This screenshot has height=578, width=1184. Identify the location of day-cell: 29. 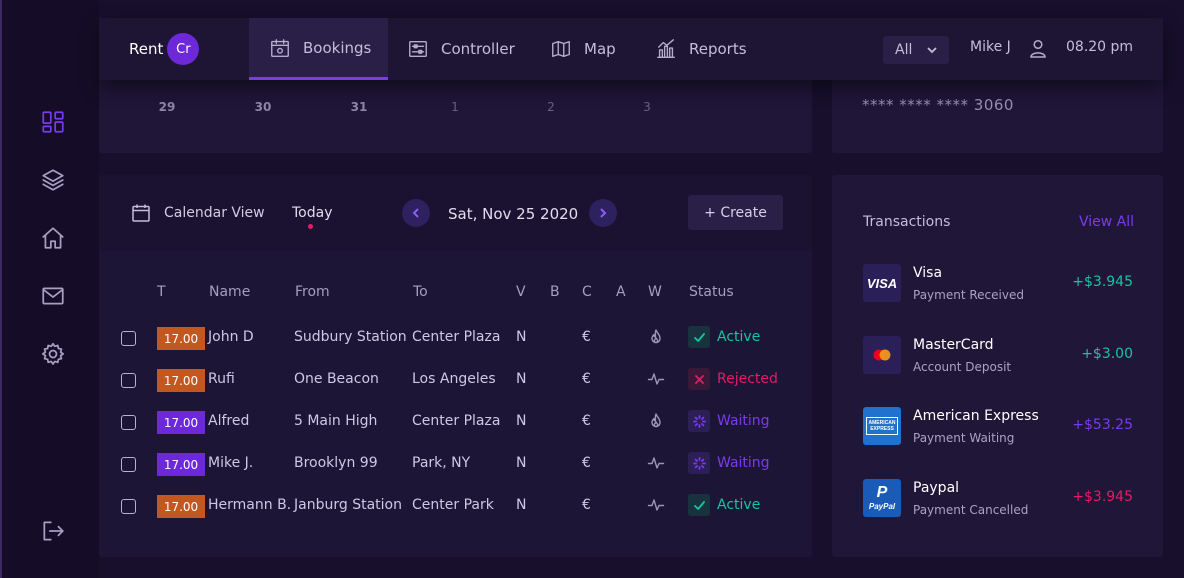
(167, 107).